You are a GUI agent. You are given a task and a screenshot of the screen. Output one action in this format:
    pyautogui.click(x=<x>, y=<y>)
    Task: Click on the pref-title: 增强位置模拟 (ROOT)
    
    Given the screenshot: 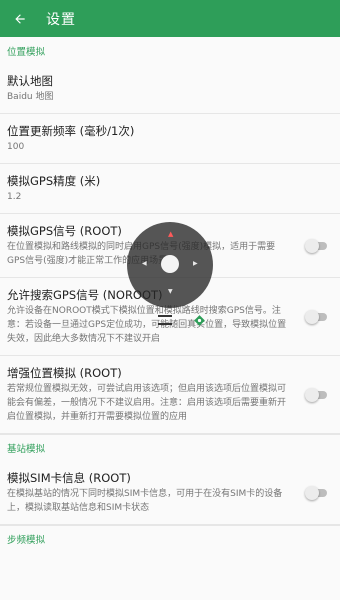 What is the action you would take?
    pyautogui.click(x=64, y=373)
    